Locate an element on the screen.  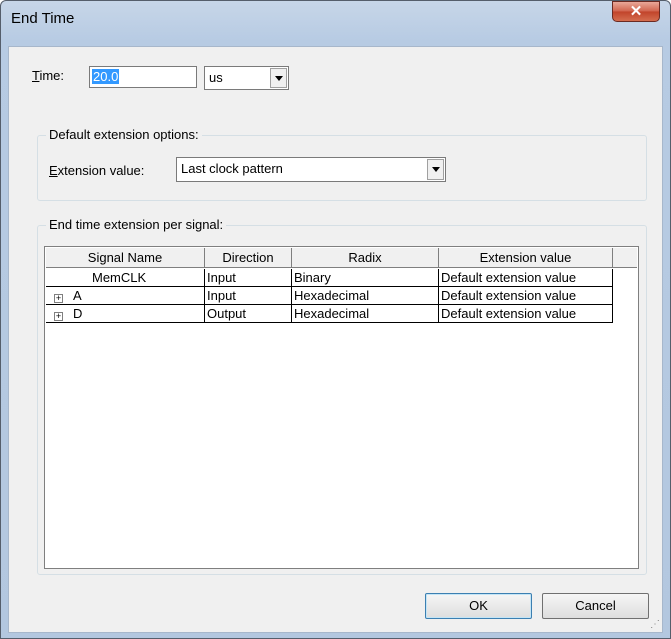
resize-grip-icon: ⋰ is located at coordinates (655, 624).